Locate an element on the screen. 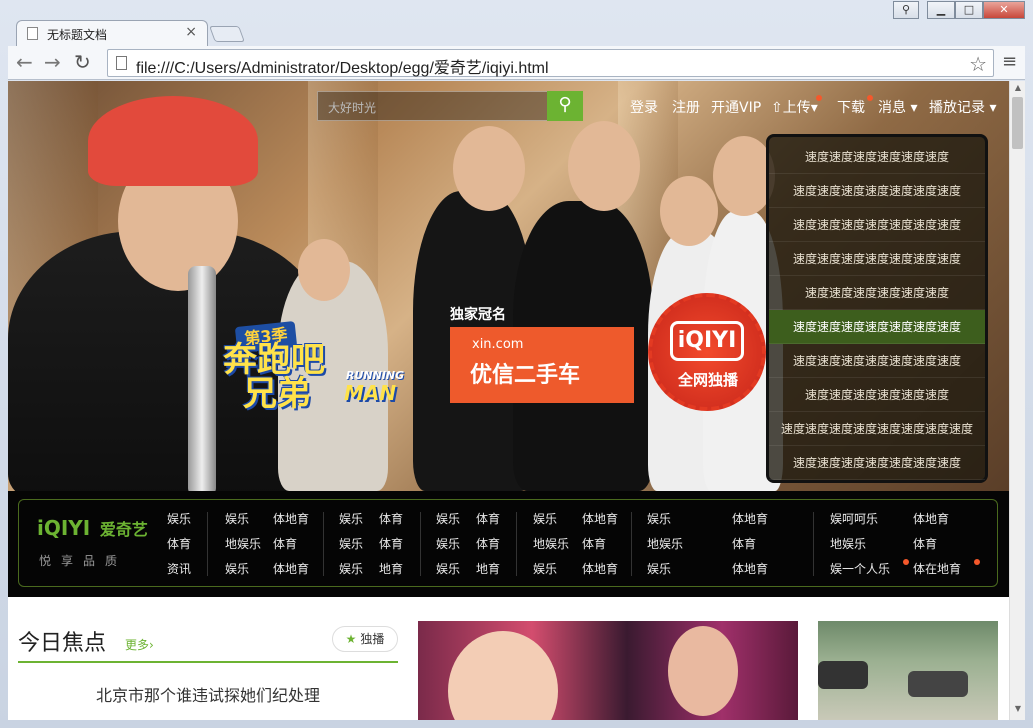 The width and height of the screenshot is (1033, 728). category-link: 娱呵呵乐 is located at coordinates (854, 518).